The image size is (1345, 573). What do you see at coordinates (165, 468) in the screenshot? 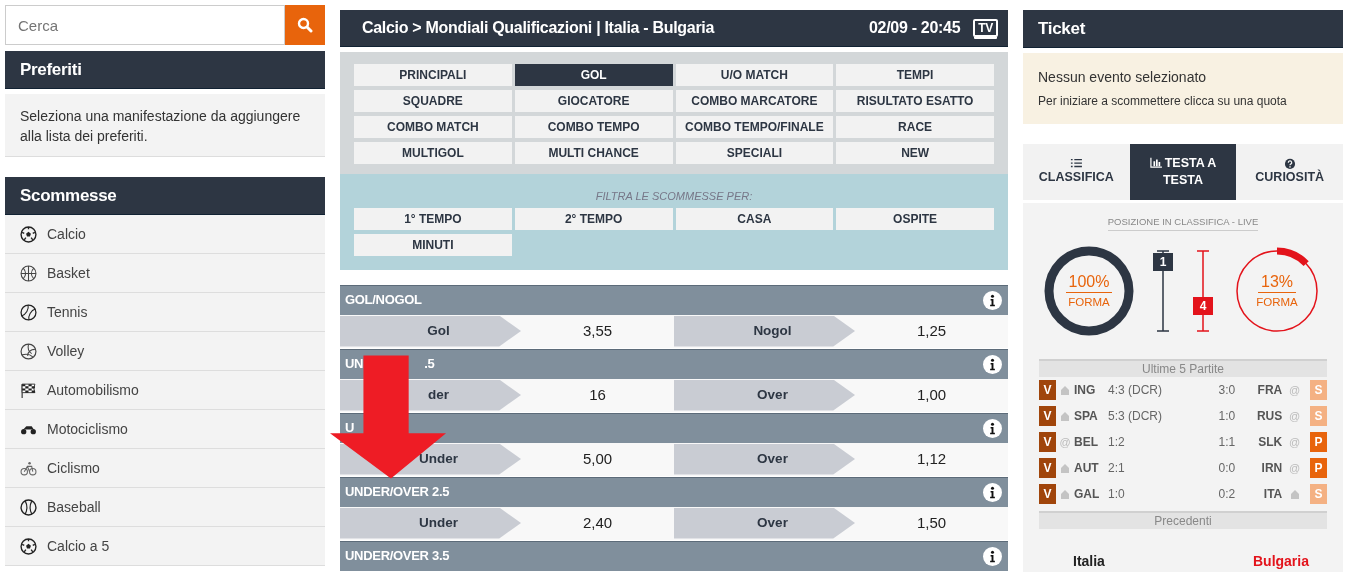
I see `sport-item: Ciclismo` at bounding box center [165, 468].